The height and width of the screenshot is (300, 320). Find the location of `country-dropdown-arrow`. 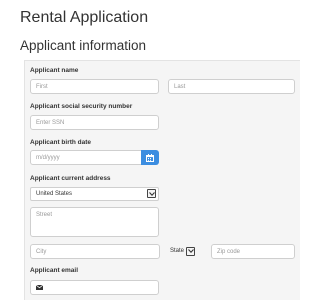

country-dropdown-arrow is located at coordinates (151, 193).